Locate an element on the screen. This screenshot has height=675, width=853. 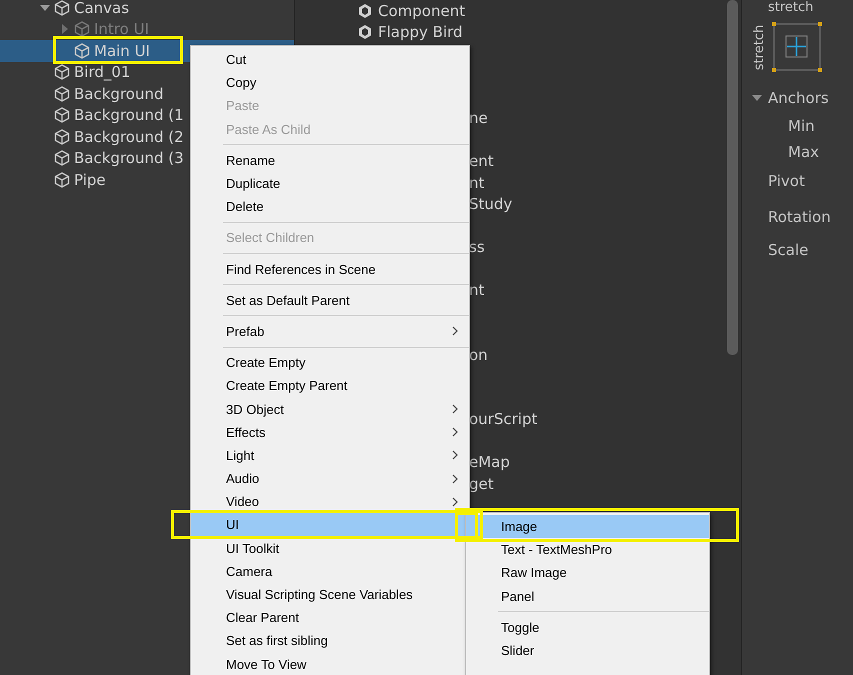
item-label: Intro UI is located at coordinates (121, 29).